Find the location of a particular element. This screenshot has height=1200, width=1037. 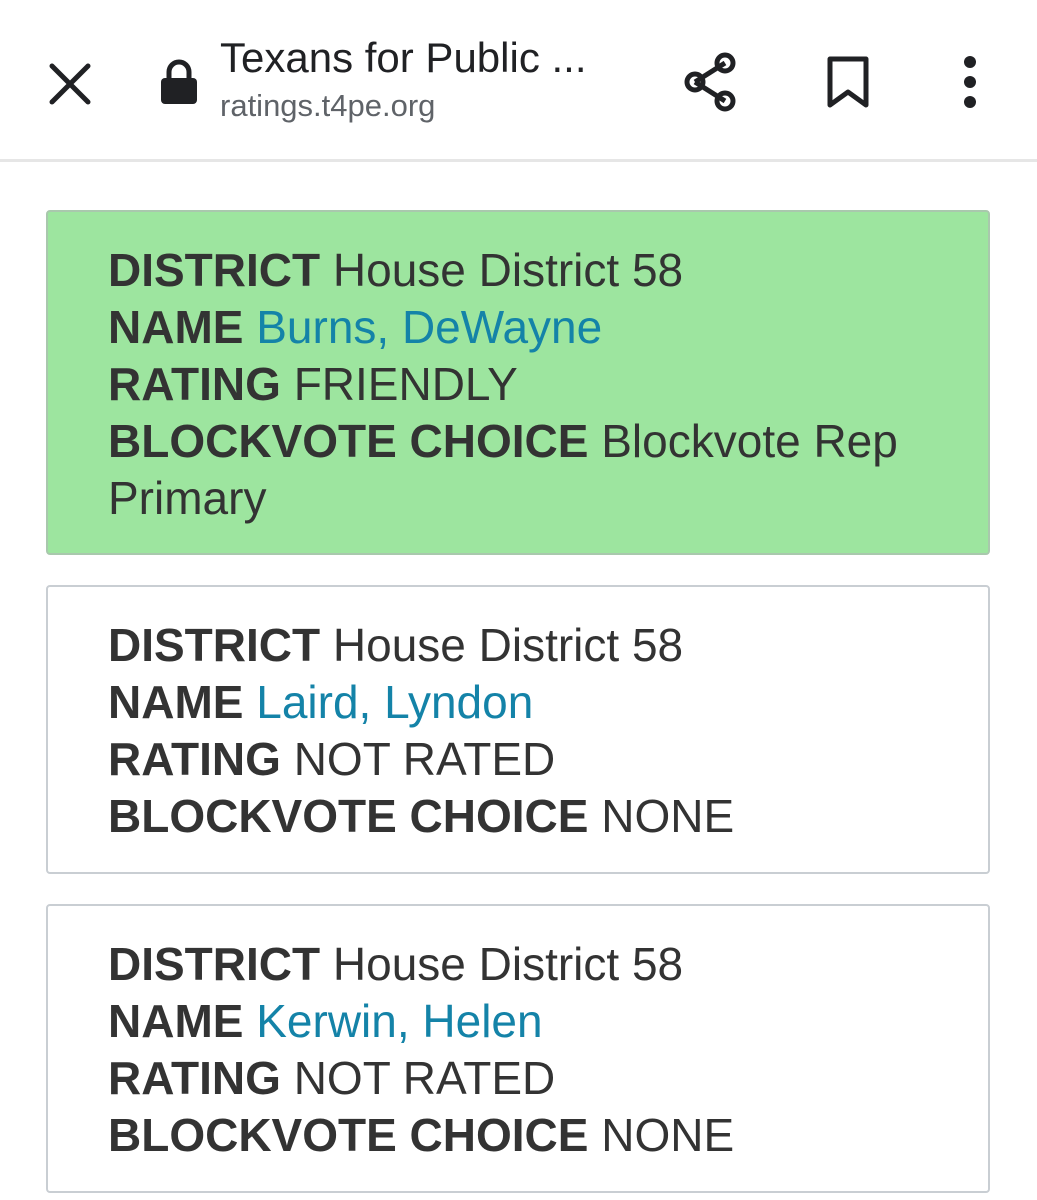

name-row: NAME Laird, Lyndon is located at coordinates (528, 702).